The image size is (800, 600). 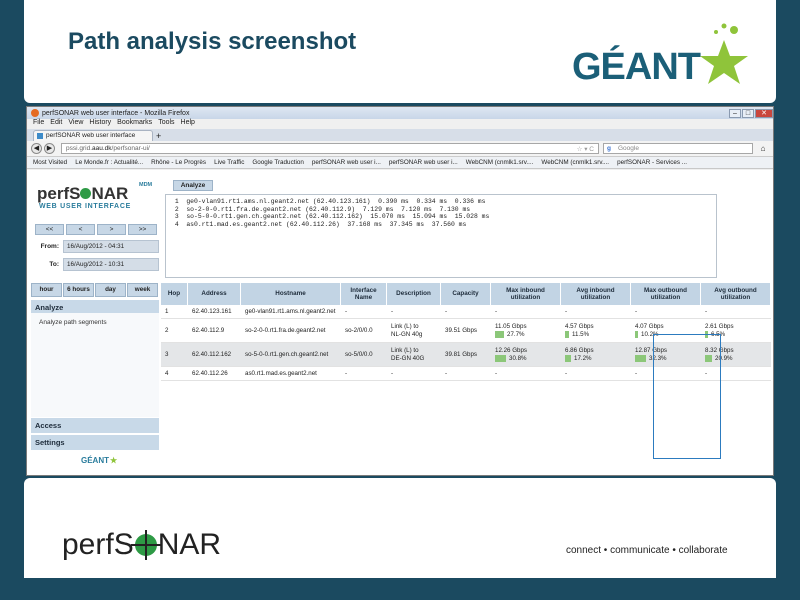 I want to click on from-label: From:, so click(x=49, y=246).